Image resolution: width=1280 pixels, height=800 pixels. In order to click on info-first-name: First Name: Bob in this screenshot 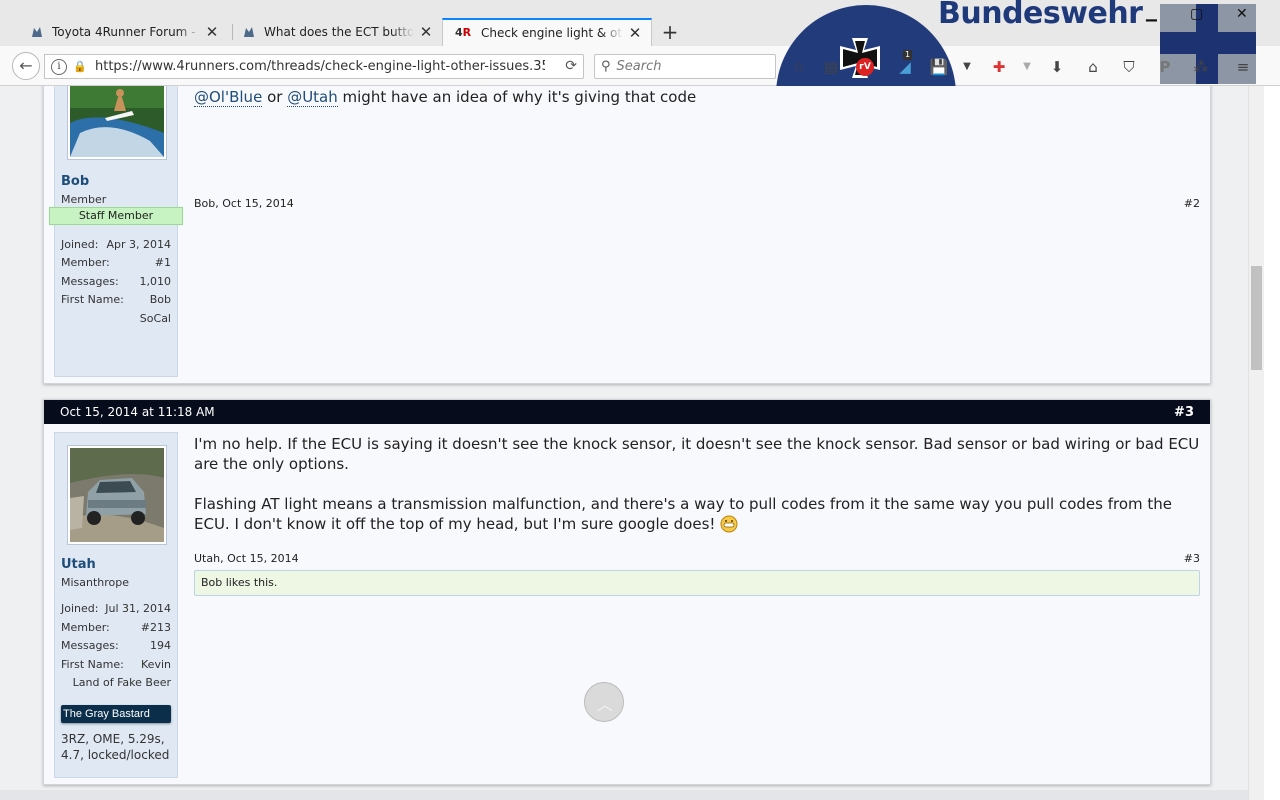, I will do `click(116, 299)`.